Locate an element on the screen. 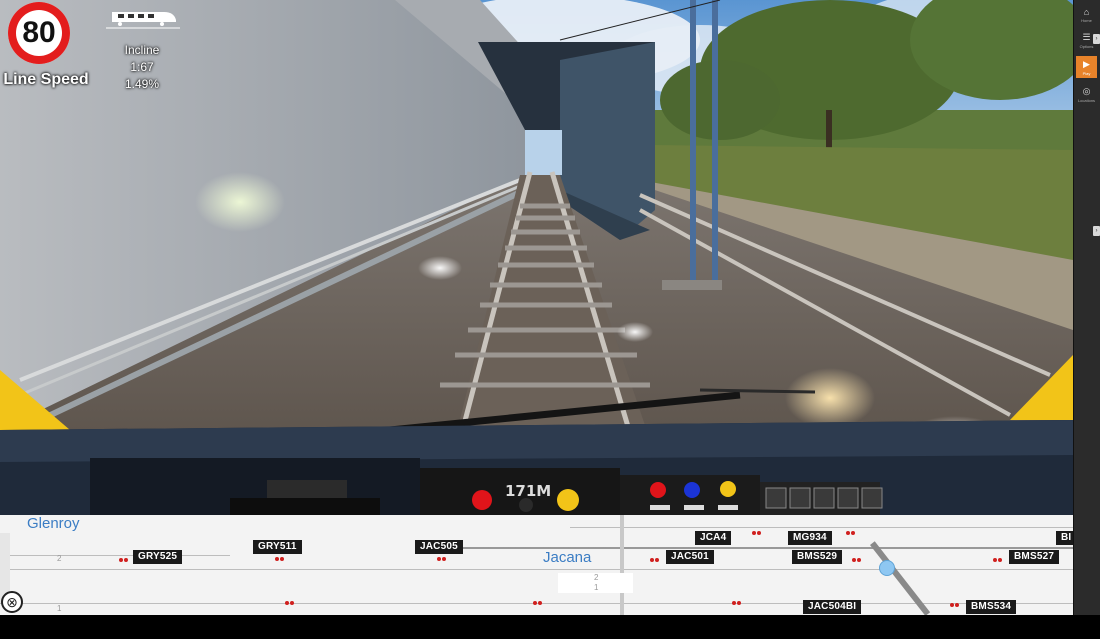  catenary-mast is located at coordinates (693, 142).